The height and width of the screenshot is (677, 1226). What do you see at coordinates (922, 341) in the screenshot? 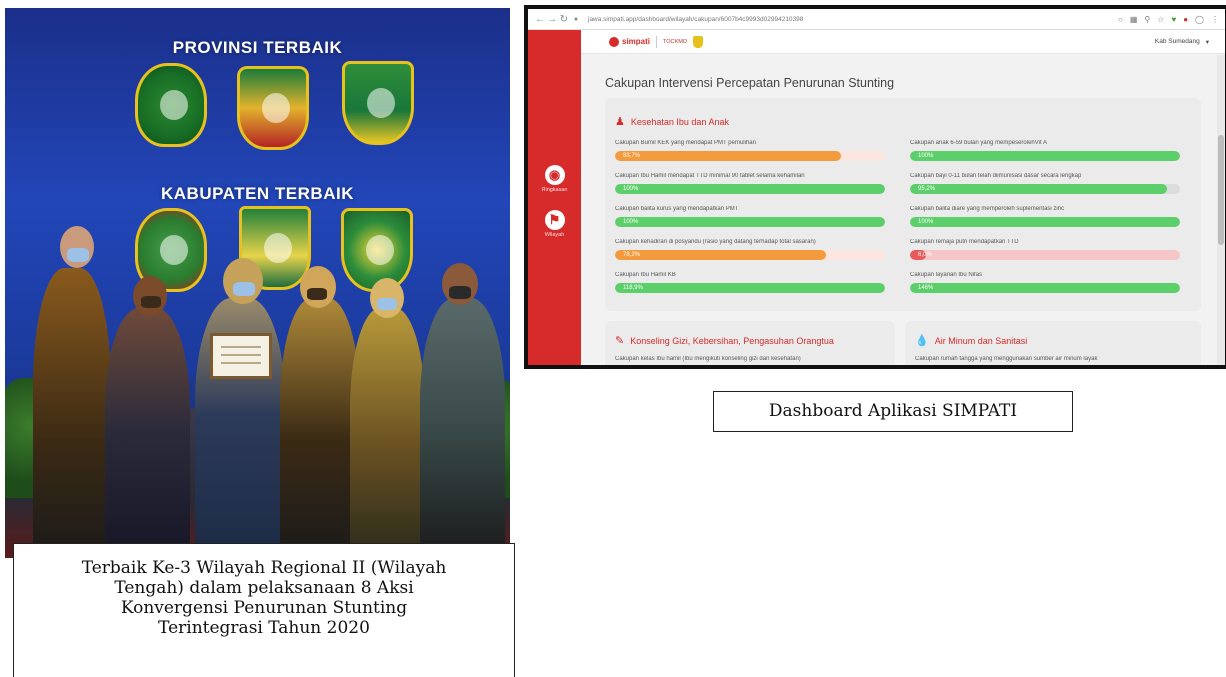
I see `water-drop-icon: 💧` at bounding box center [922, 341].